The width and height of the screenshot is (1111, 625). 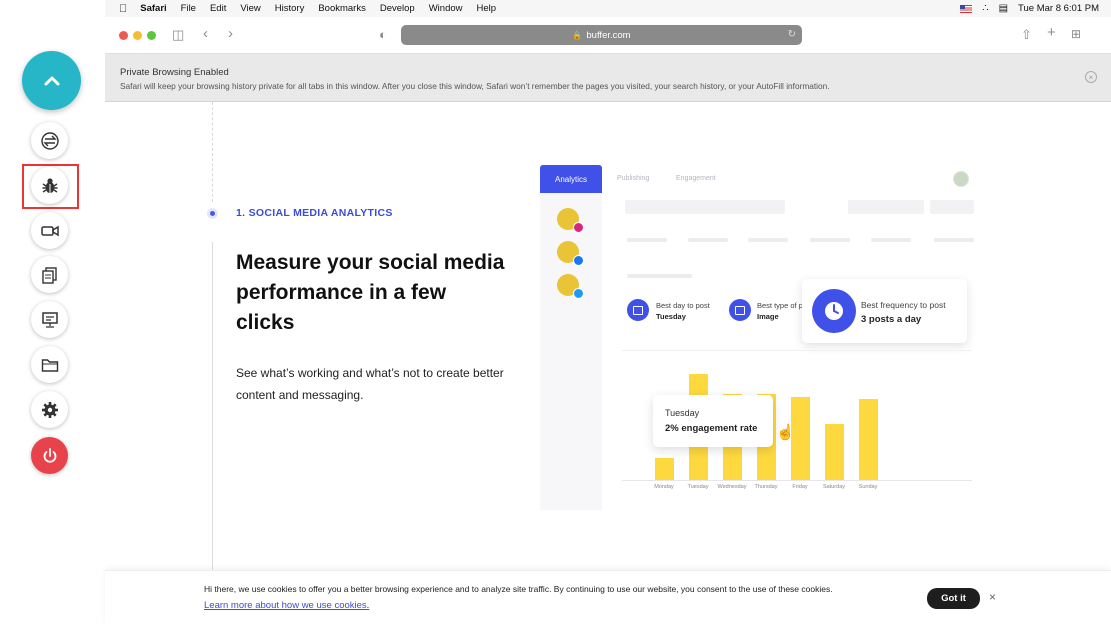 I want to click on best-day-value: Tuesday, so click(x=671, y=316).